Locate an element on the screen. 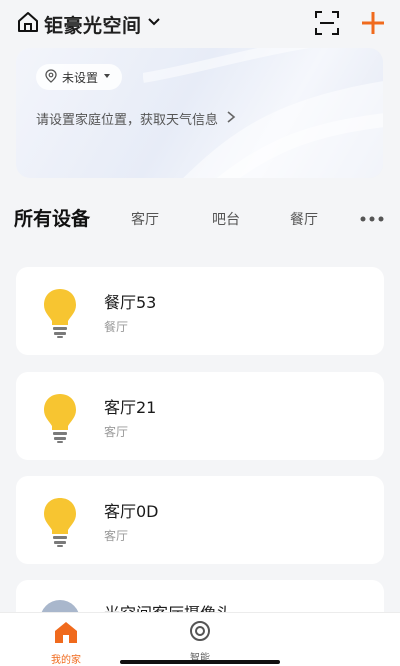  more-icon is located at coordinates (372, 218).